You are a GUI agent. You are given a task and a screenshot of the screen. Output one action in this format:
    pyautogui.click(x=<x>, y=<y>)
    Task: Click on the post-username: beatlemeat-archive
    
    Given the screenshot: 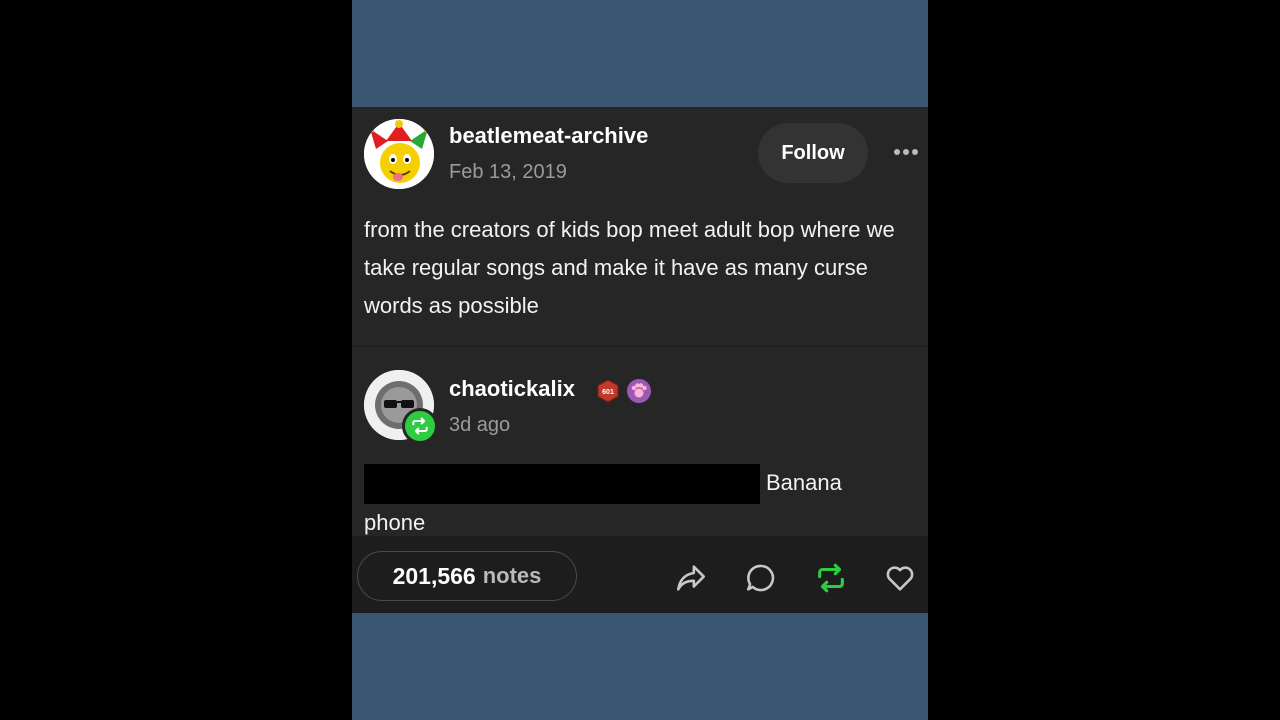 What is the action you would take?
    pyautogui.click(x=548, y=136)
    